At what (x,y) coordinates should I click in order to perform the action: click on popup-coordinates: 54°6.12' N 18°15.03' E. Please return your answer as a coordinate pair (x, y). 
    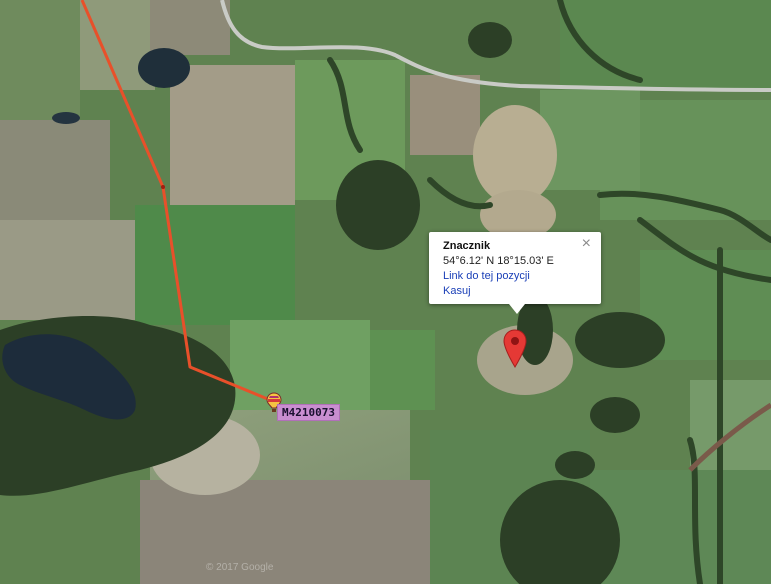
    Looking at the image, I should click on (498, 261).